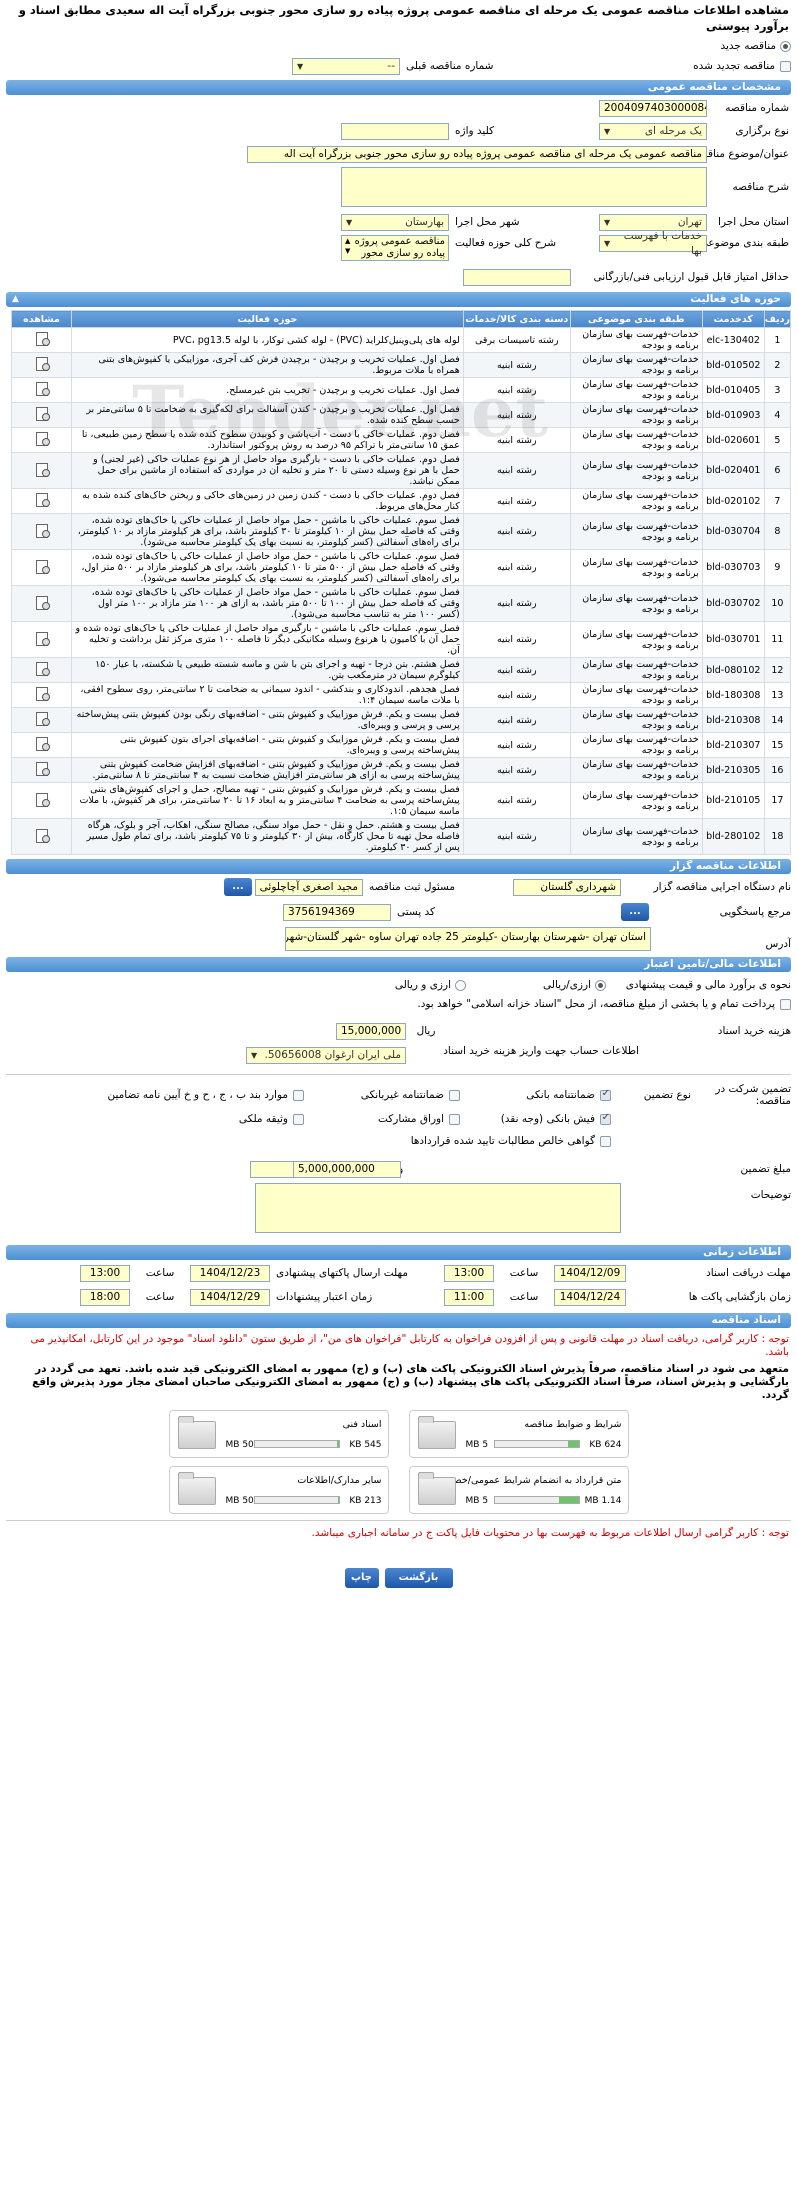 The width and height of the screenshot is (797, 2199). Describe the element at coordinates (469, 1297) in the screenshot. I see `opening-time: 11:00` at that location.